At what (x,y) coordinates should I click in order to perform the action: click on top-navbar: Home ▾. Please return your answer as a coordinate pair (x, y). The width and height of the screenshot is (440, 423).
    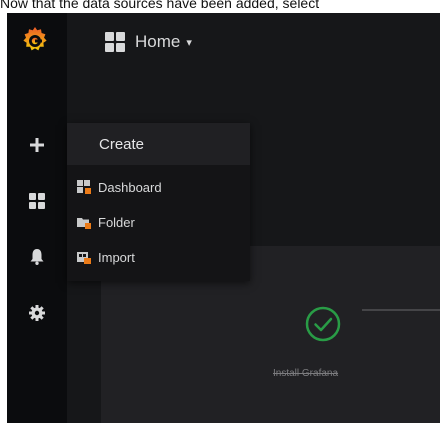
    Looking at the image, I should click on (253, 43).